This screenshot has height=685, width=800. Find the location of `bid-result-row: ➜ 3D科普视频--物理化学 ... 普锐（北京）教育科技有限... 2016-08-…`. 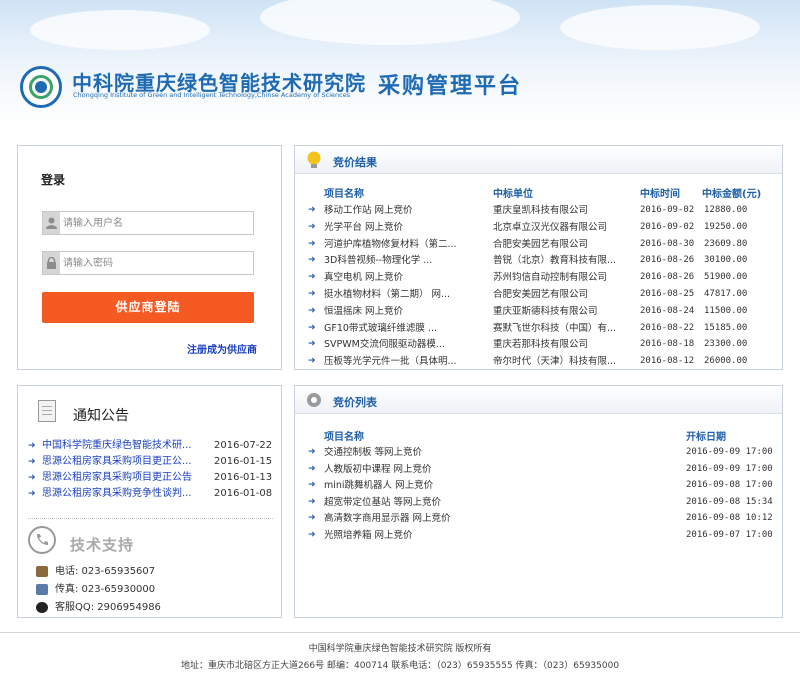

bid-result-row: ➜ 3D科普视频--物理化学 ... 普锐（北京）教育科技有限... 2016-08-… is located at coordinates (538, 260).